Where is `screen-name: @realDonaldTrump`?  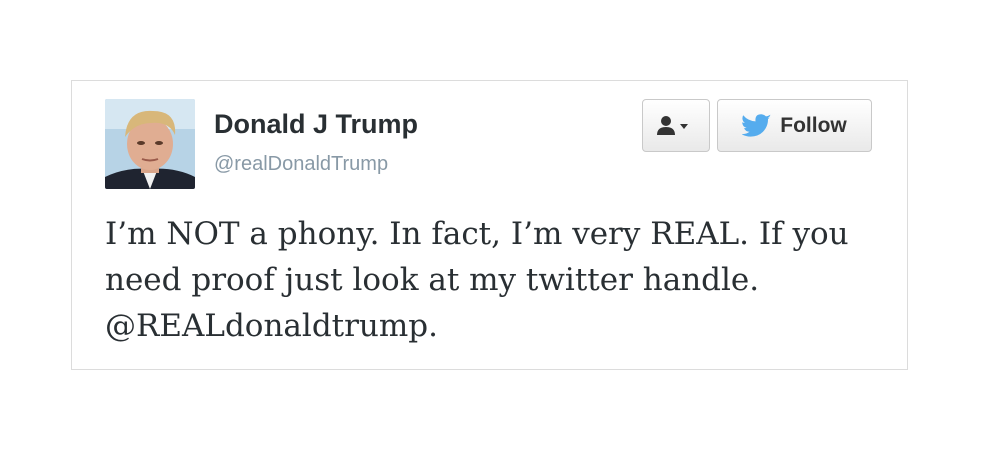
screen-name: @realDonaldTrump is located at coordinates (301, 164).